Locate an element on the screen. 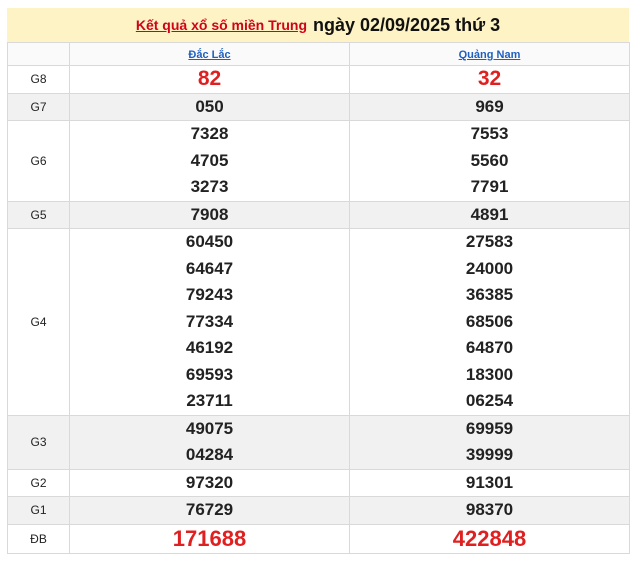 The height and width of the screenshot is (569, 630). province-link-dak-lak: Đắc Lắc is located at coordinates (209, 55).